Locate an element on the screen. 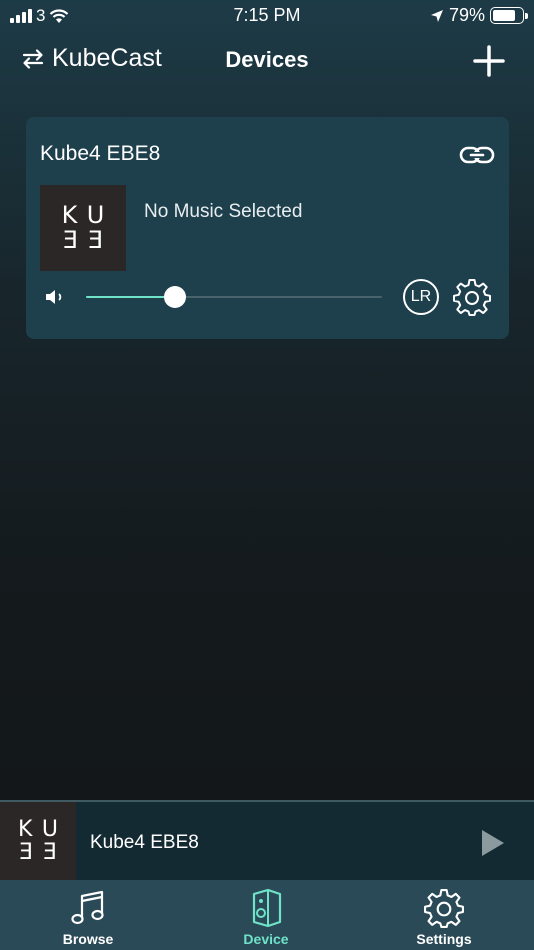 The width and height of the screenshot is (534, 950). tab-device: Device is located at coordinates (266, 915).